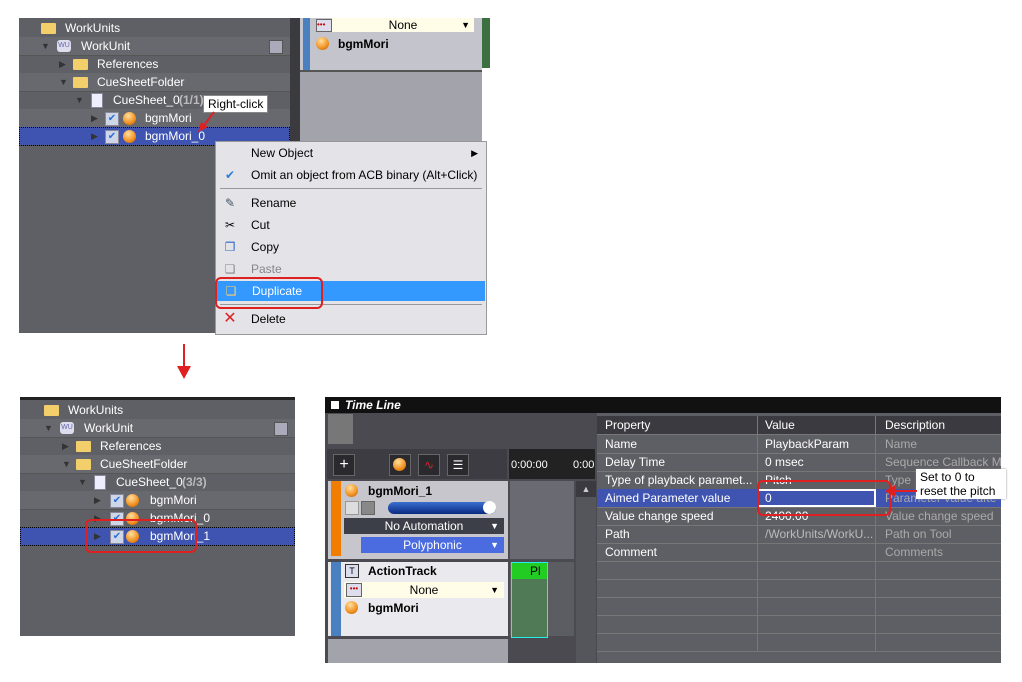 The height and width of the screenshot is (682, 1022). What do you see at coordinates (344, 465) in the screenshot?
I see `add-track-button: +` at bounding box center [344, 465].